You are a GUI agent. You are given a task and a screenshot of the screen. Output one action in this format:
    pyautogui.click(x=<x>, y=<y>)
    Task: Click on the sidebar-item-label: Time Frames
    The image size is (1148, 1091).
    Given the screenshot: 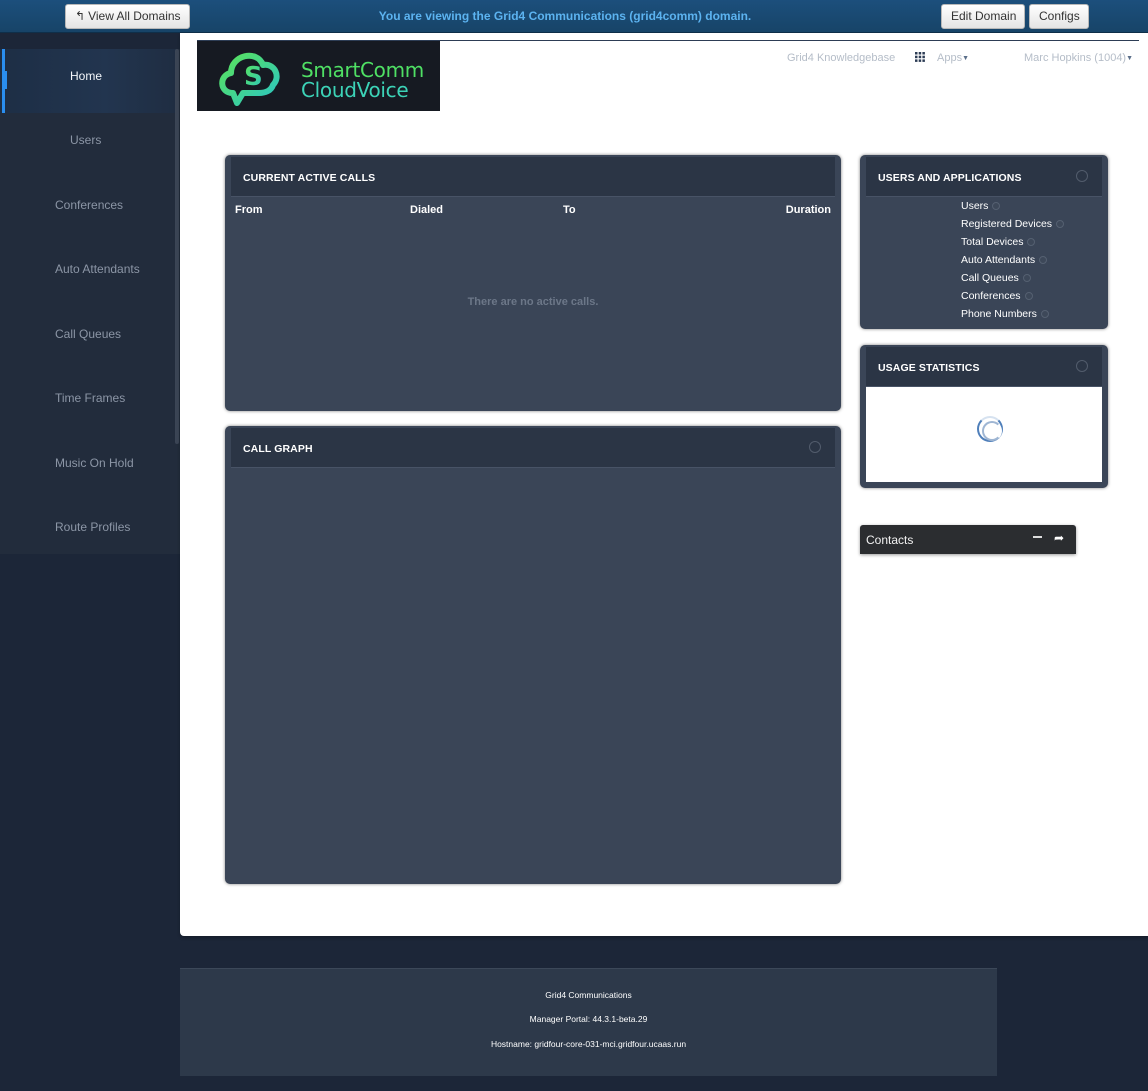 What is the action you would take?
    pyautogui.click(x=90, y=398)
    